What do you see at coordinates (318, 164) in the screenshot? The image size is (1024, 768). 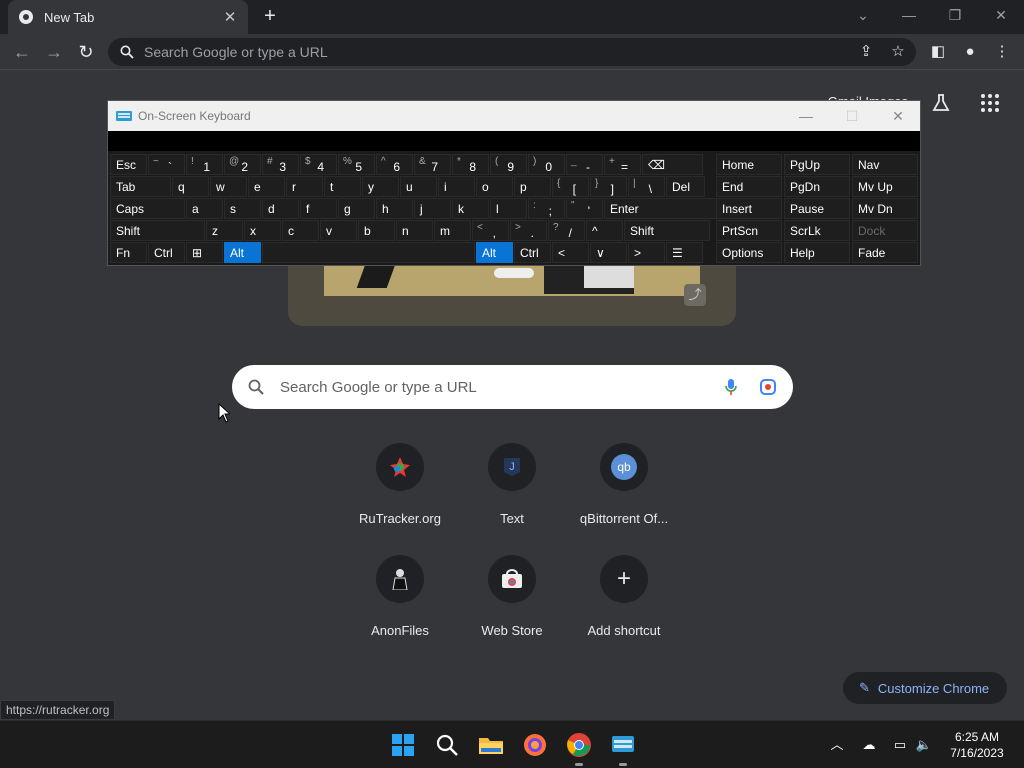 I see `osk-key: $4` at bounding box center [318, 164].